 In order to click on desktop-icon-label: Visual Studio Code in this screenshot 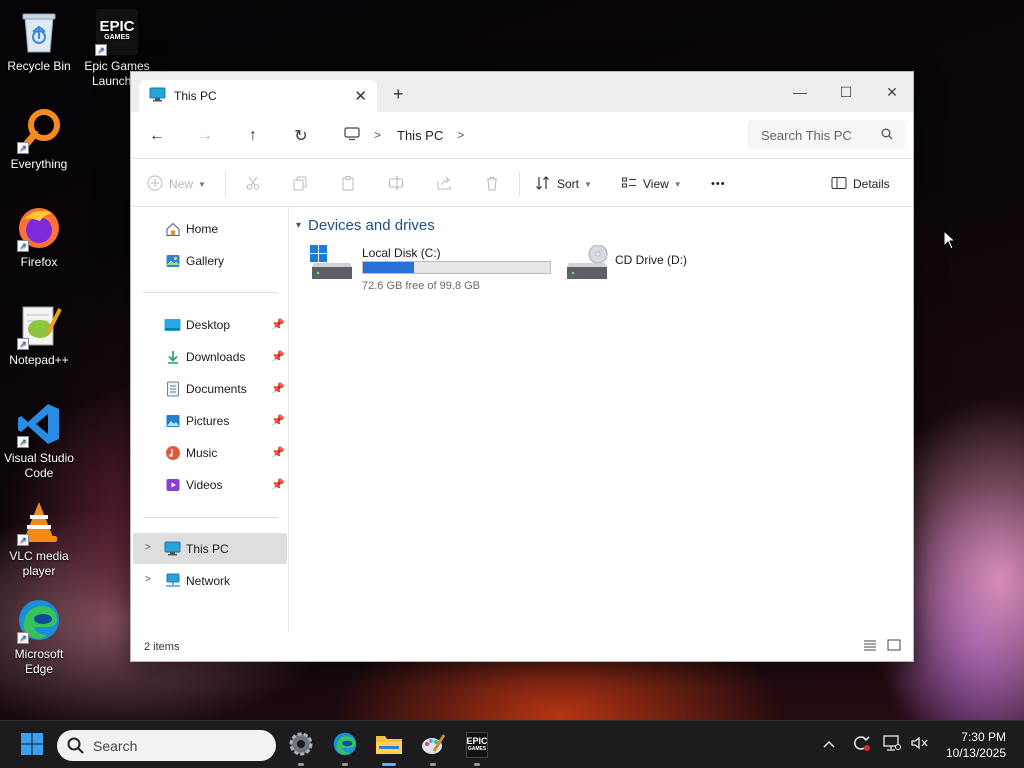, I will do `click(39, 465)`.